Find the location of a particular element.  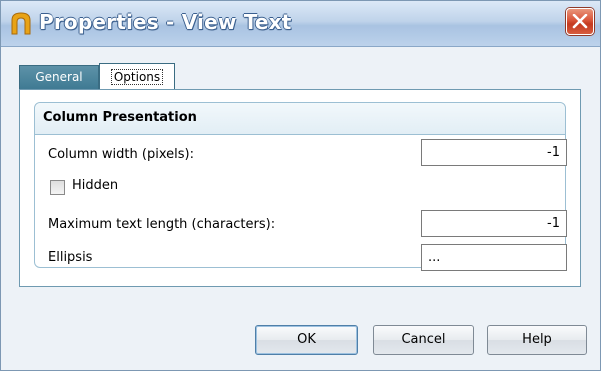

max-text-length-field is located at coordinates (494, 223).